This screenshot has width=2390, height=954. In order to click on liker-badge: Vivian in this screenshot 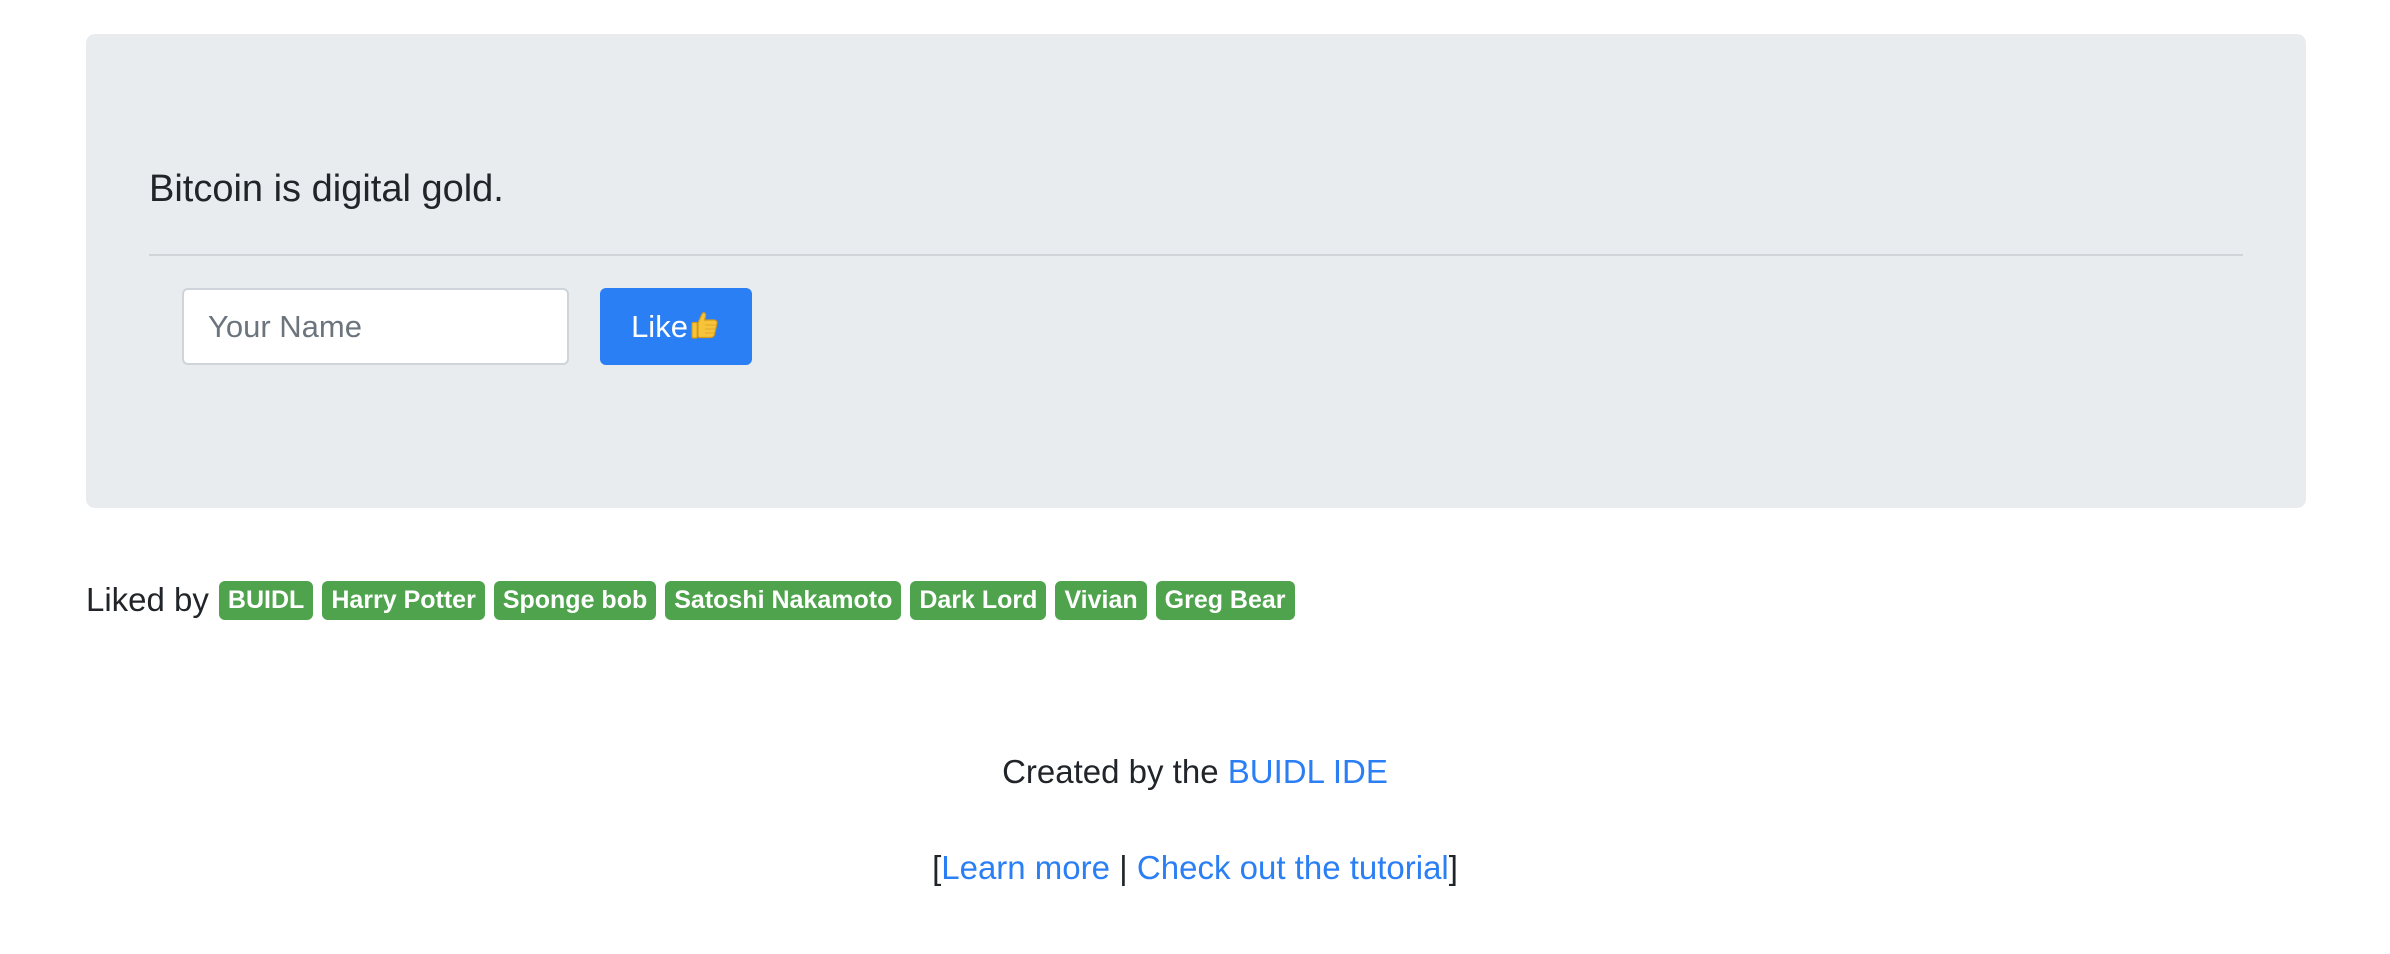, I will do `click(1101, 600)`.